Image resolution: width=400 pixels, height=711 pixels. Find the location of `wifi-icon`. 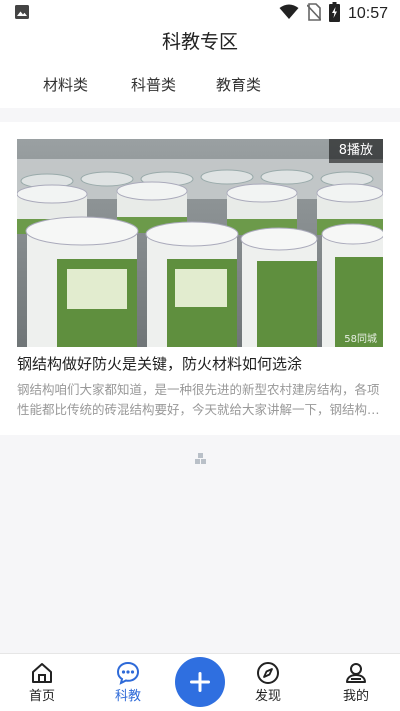

wifi-icon is located at coordinates (289, 14).